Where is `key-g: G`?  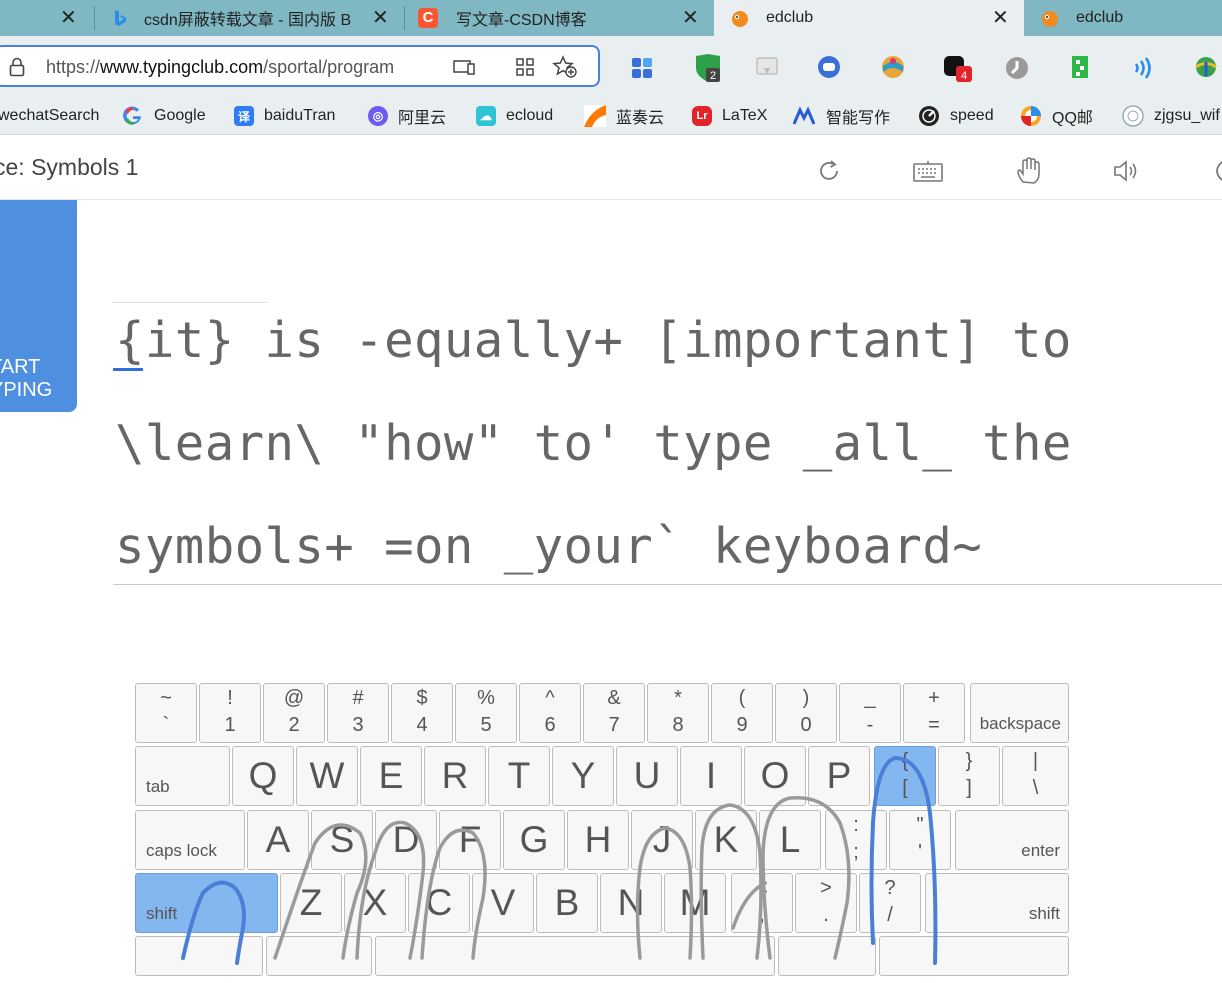 key-g: G is located at coordinates (534, 840).